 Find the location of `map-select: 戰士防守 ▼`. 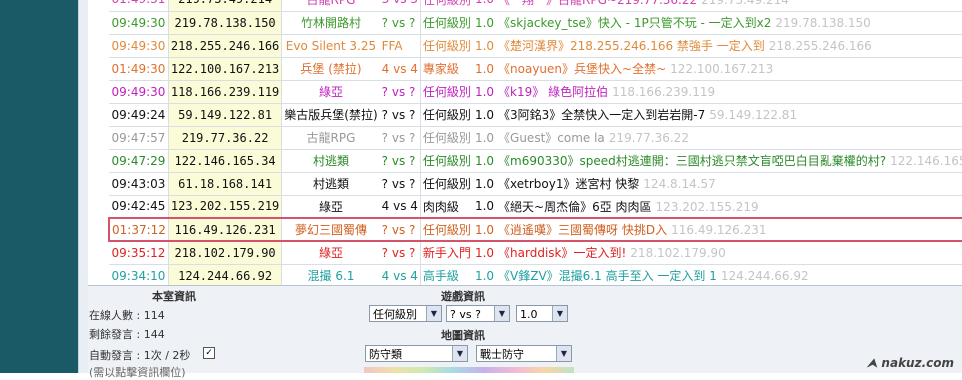

map-select: 戰士防守 ▼ is located at coordinates (524, 353).